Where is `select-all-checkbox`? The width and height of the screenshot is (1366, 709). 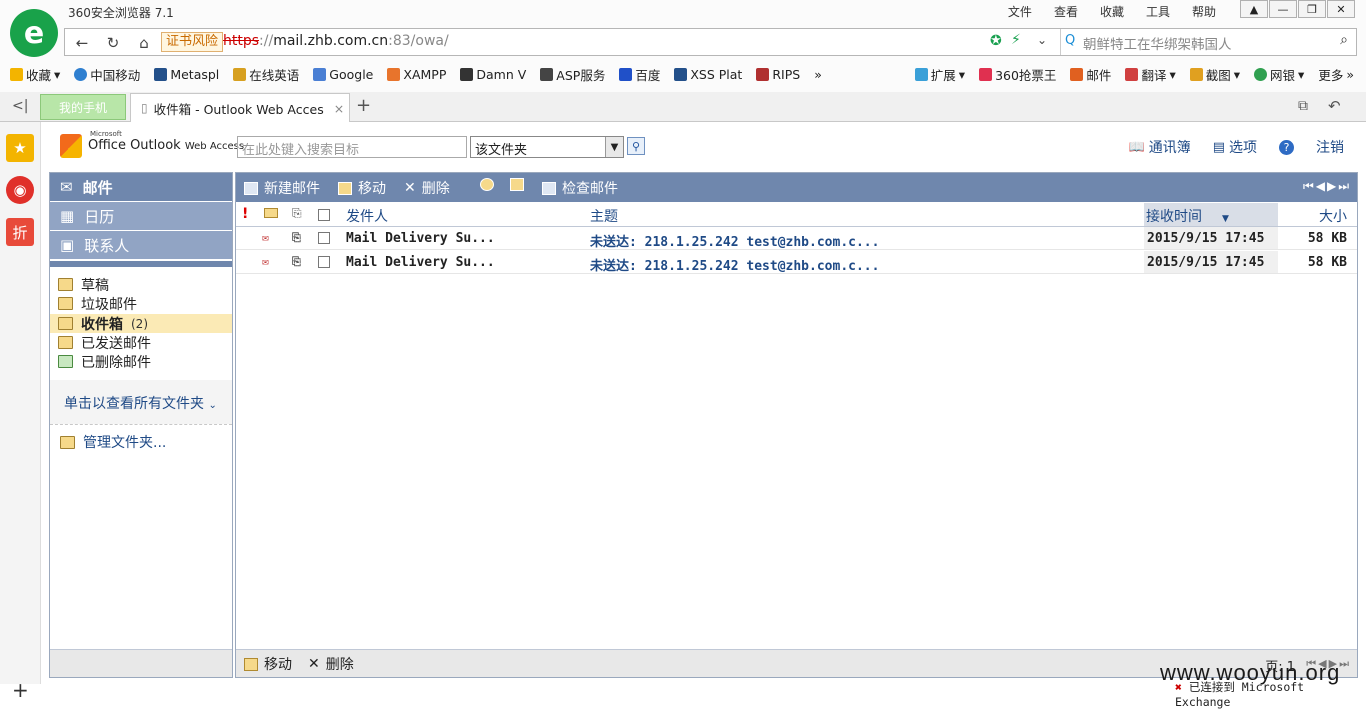 select-all-checkbox is located at coordinates (324, 215).